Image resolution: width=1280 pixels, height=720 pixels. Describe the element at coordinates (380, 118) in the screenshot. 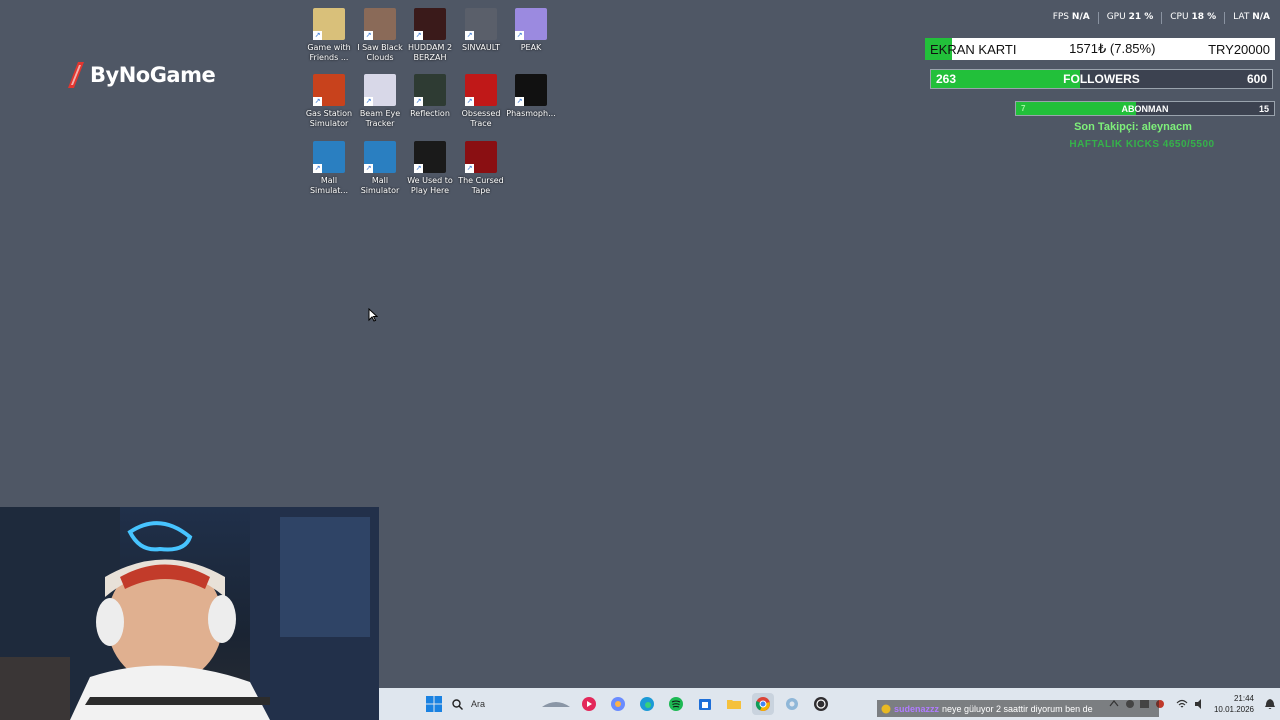

I see `desktop-icon-label: Beam Eye Tracker` at that location.